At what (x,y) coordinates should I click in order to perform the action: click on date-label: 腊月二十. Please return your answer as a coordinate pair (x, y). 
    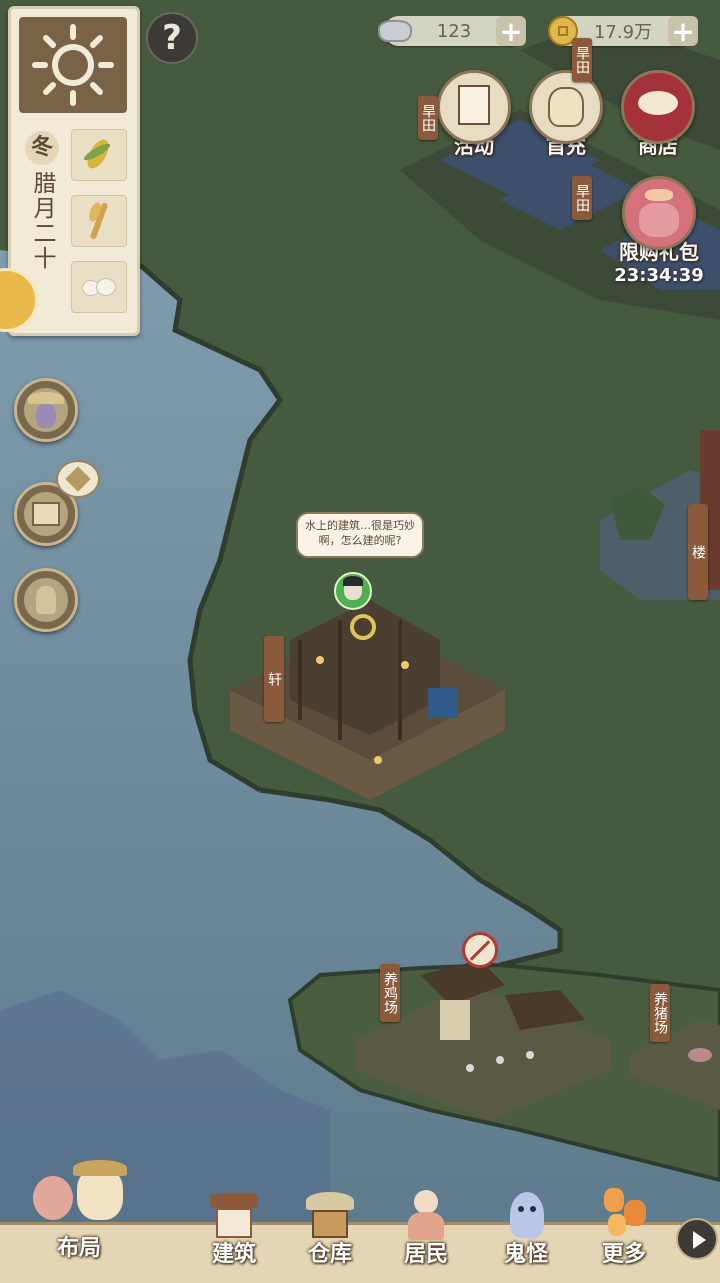
    Looking at the image, I should click on (42, 221).